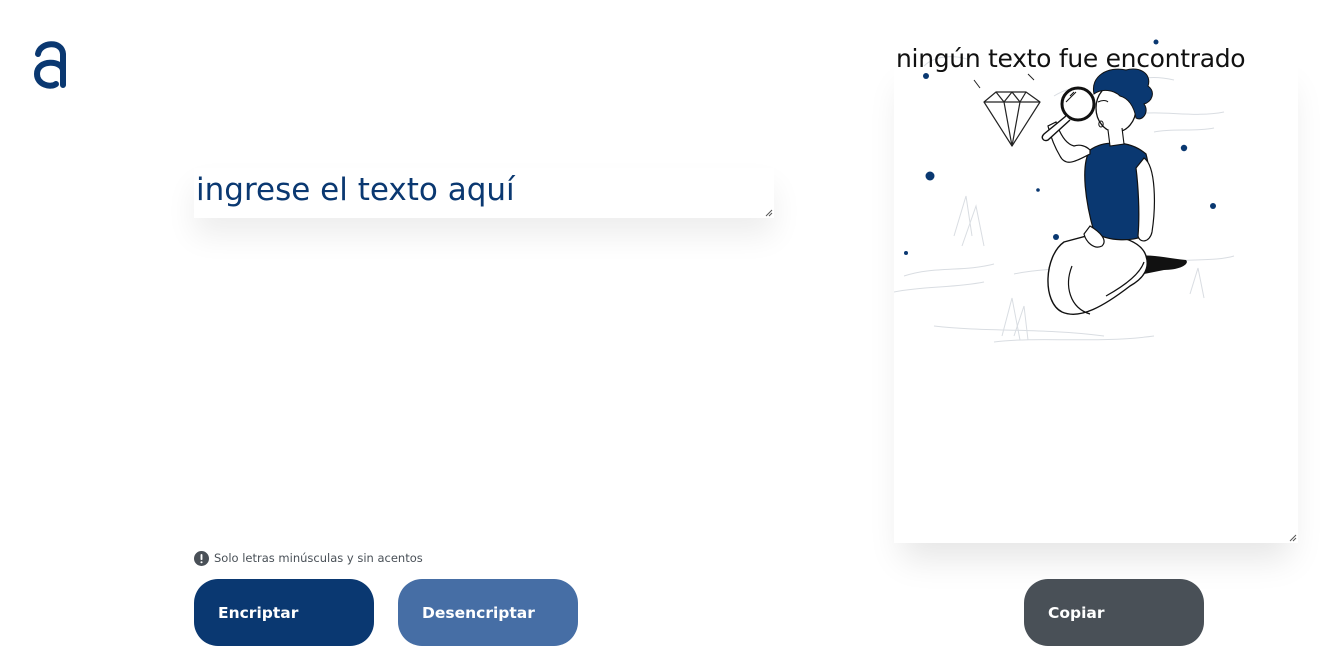  Describe the element at coordinates (488, 612) in the screenshot. I see `decrypt-button: Desencriptar` at that location.